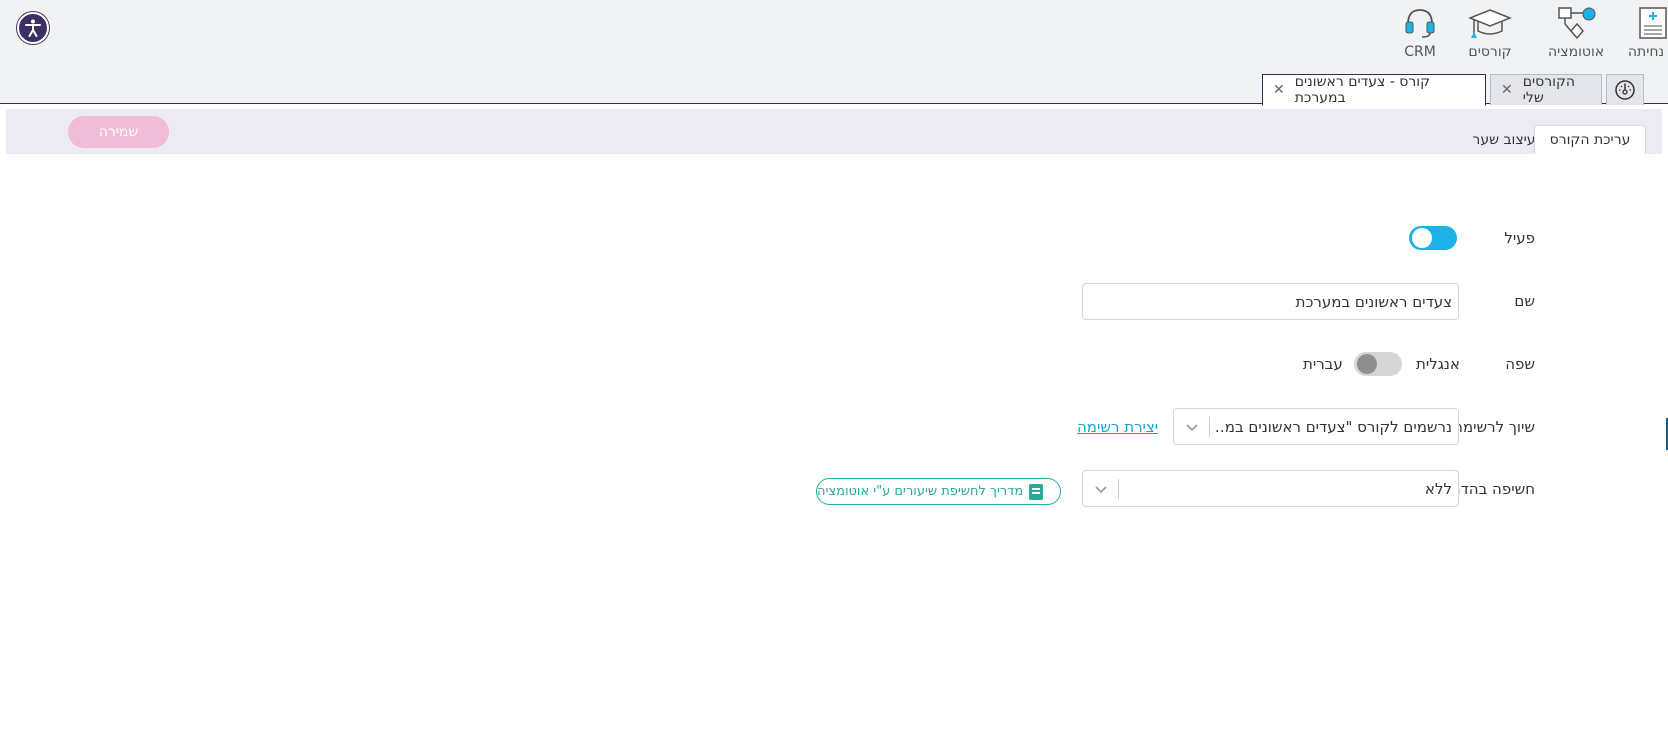 The width and height of the screenshot is (1668, 754). I want to click on nav-item-courses: קורסים, so click(1490, 32).